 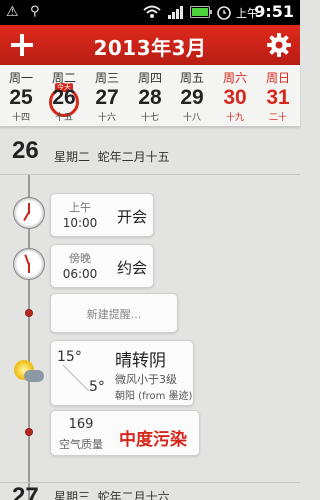 What do you see at coordinates (106, 118) in the screenshot?
I see `lunar-date: 十六` at bounding box center [106, 118].